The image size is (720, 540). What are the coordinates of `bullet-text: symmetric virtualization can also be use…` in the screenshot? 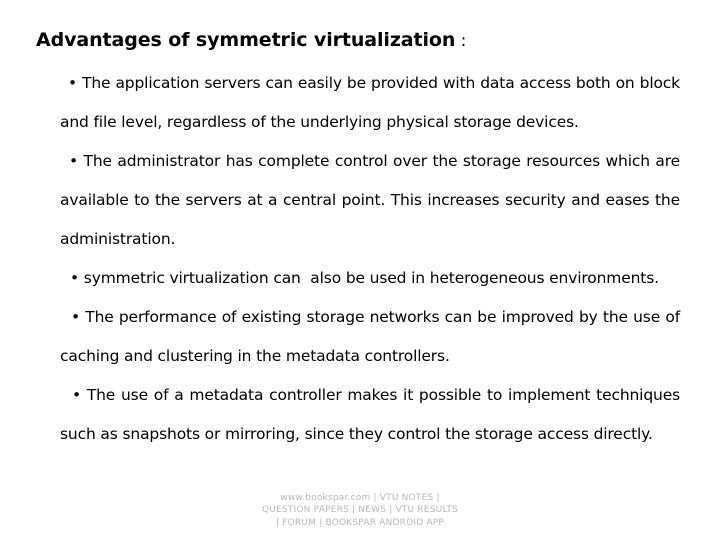 It's located at (371, 278).